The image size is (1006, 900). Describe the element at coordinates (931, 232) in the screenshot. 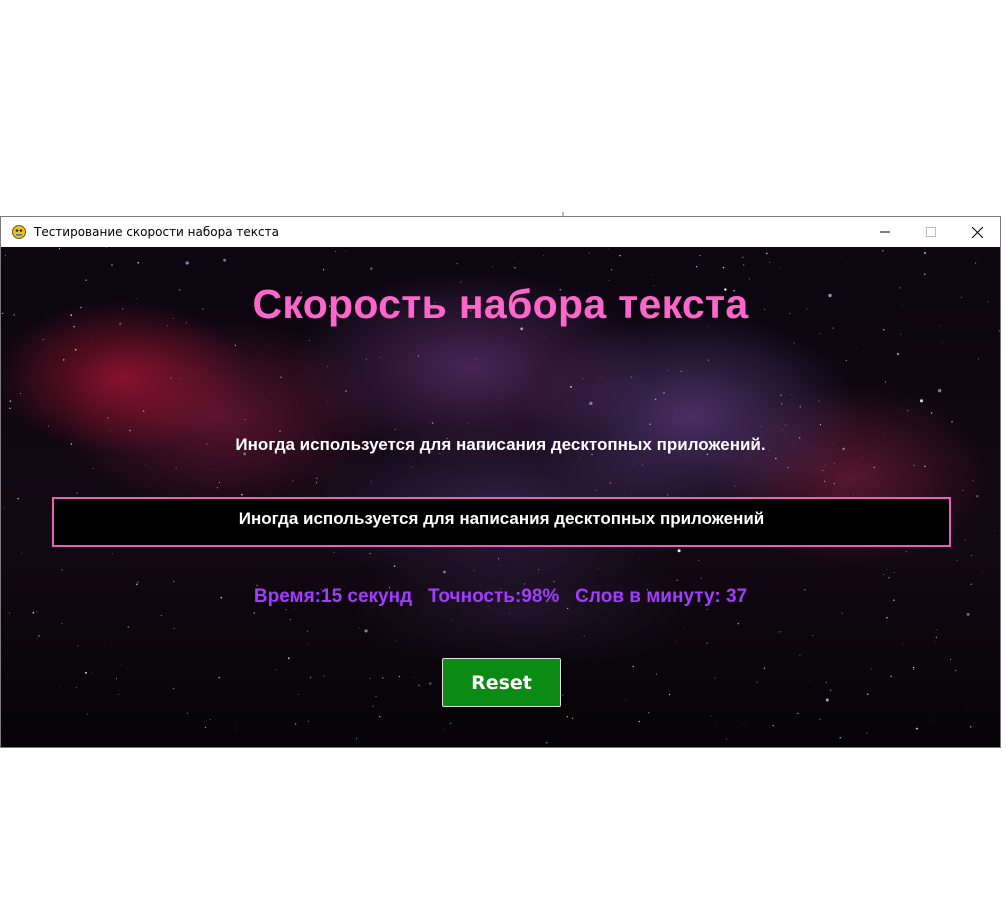

I see `maximize-button` at that location.